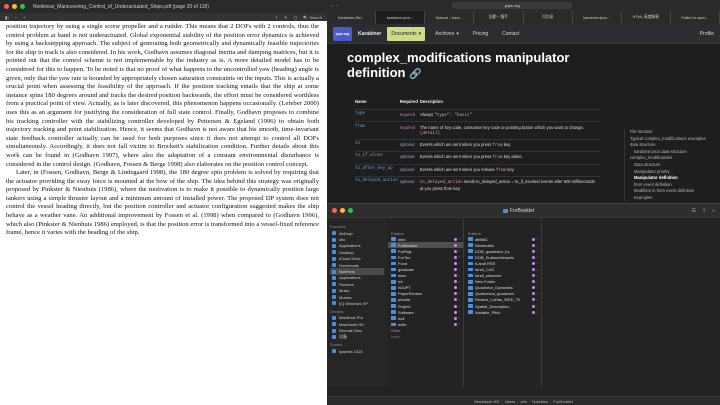 This screenshot has width=720, height=405. I want to click on folder-name: Spatial_Description, so click(492, 306).